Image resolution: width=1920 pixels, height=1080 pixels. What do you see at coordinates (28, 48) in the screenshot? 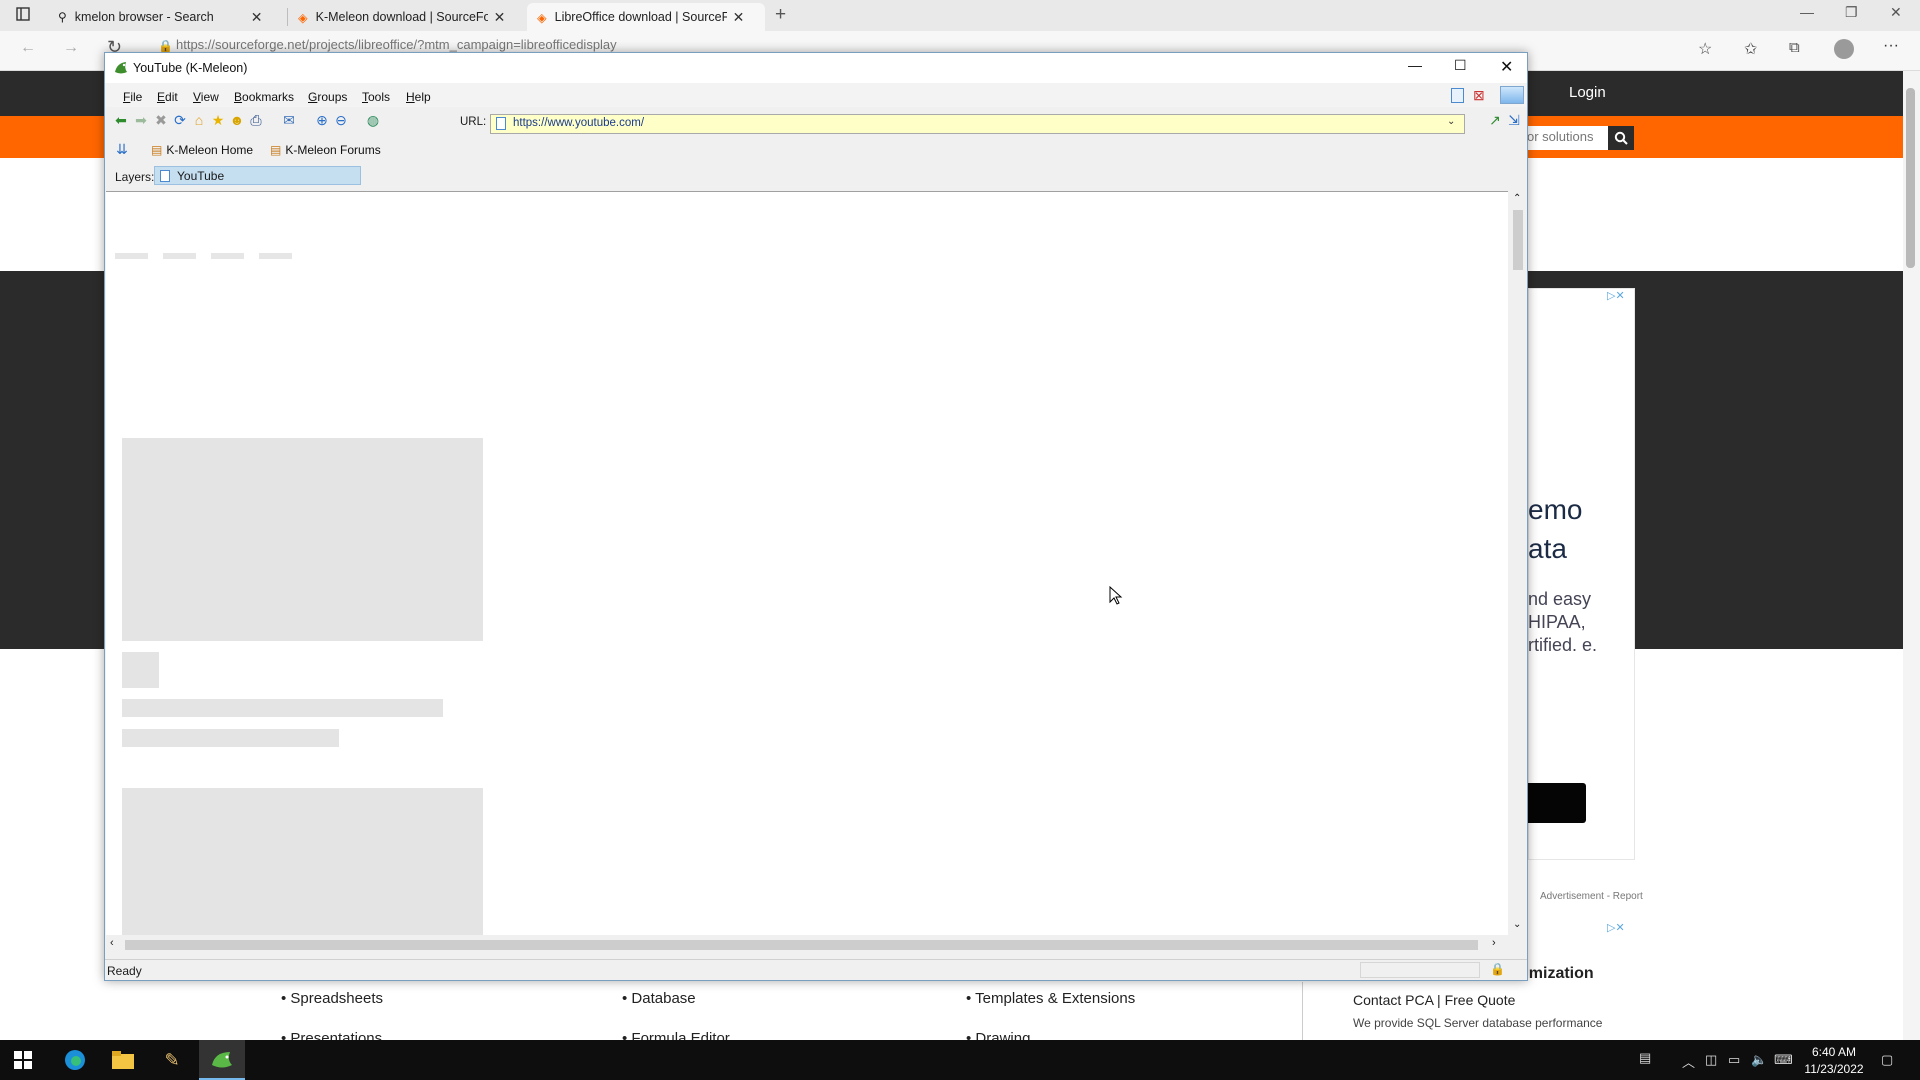
I see `back-icon: ←` at bounding box center [28, 48].